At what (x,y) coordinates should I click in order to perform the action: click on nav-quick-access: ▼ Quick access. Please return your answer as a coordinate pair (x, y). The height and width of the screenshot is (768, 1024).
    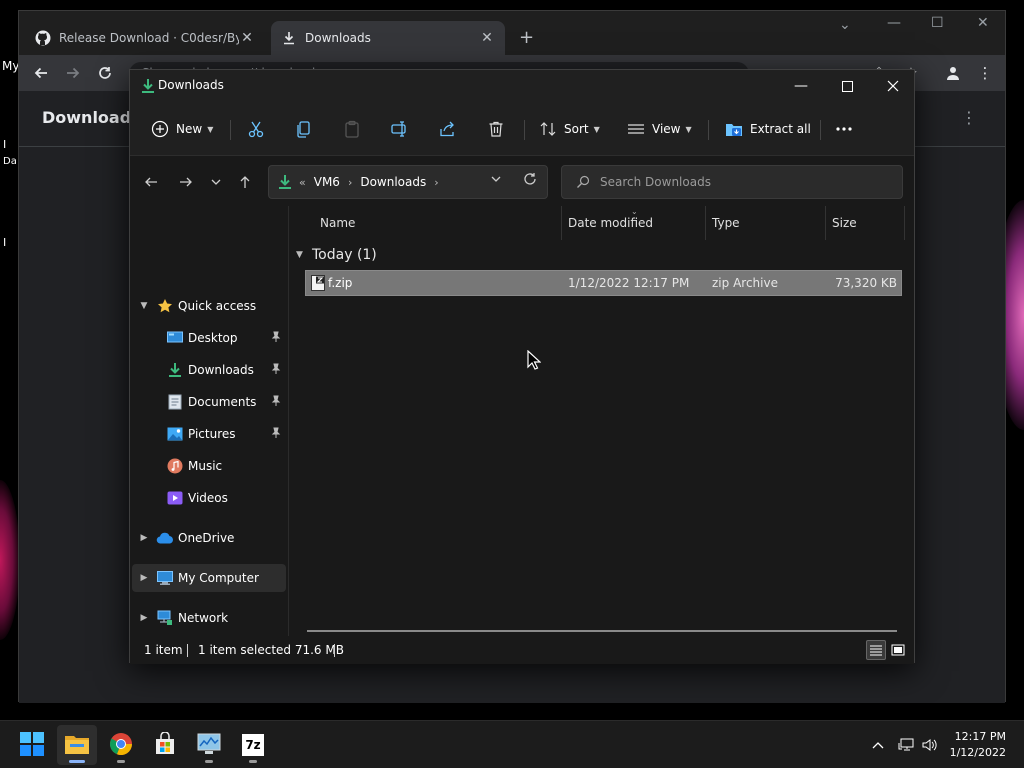
    Looking at the image, I should click on (209, 306).